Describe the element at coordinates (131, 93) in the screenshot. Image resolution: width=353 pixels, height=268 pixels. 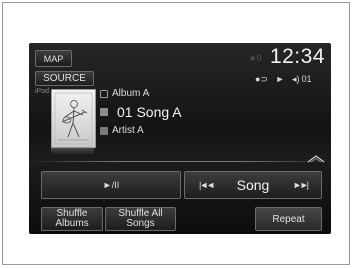
I see `album-name: Album A` at that location.